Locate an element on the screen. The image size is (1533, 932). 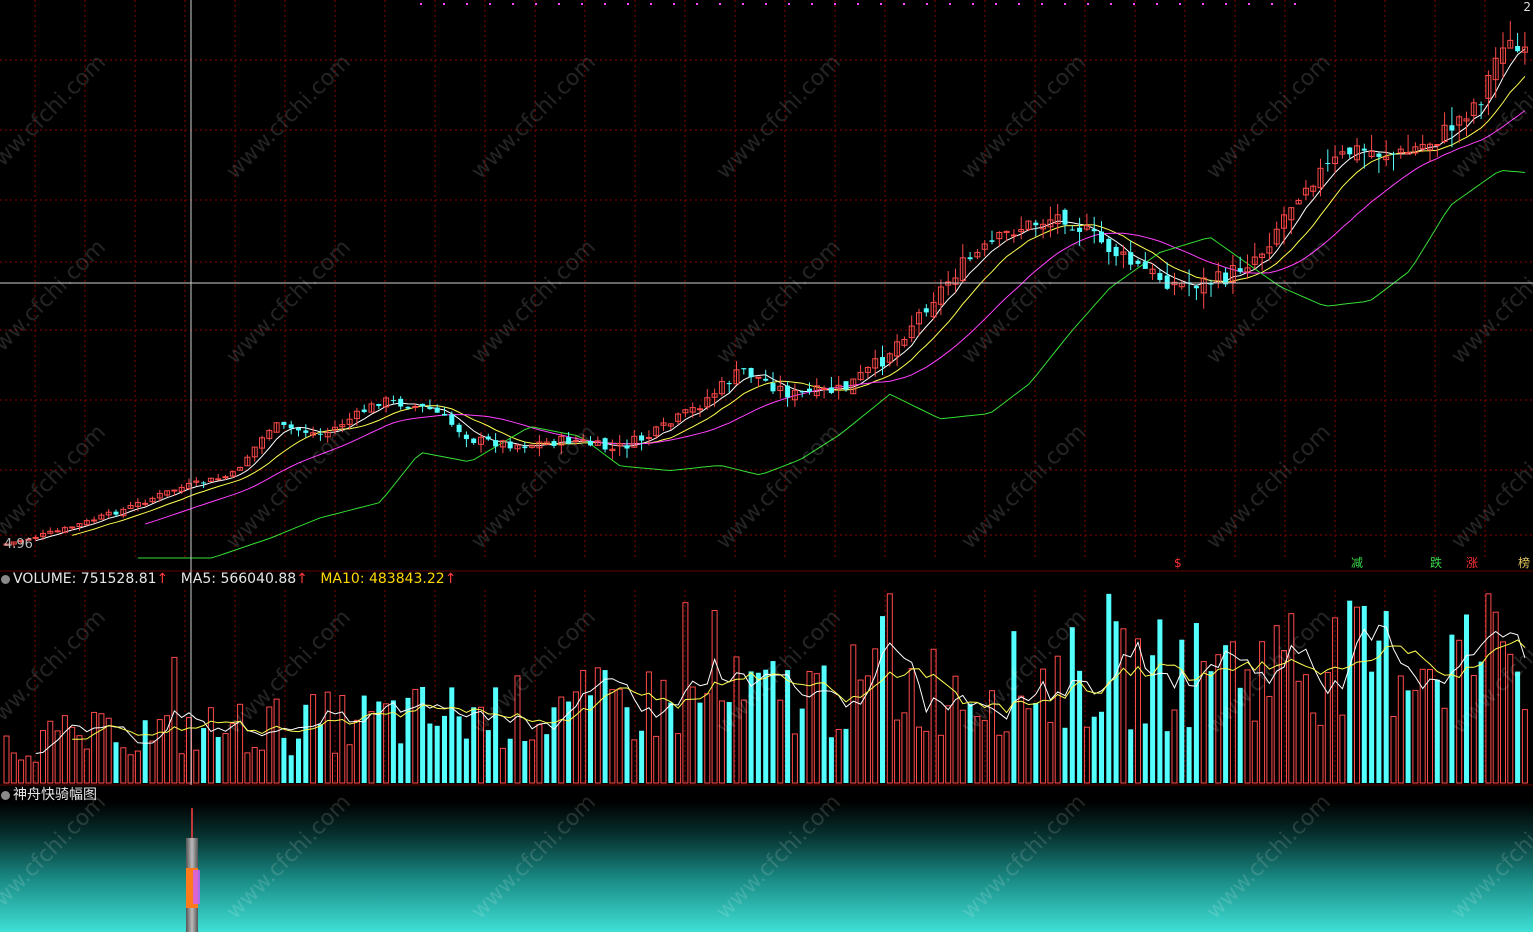
signal-label: 跌 is located at coordinates (1436, 563).